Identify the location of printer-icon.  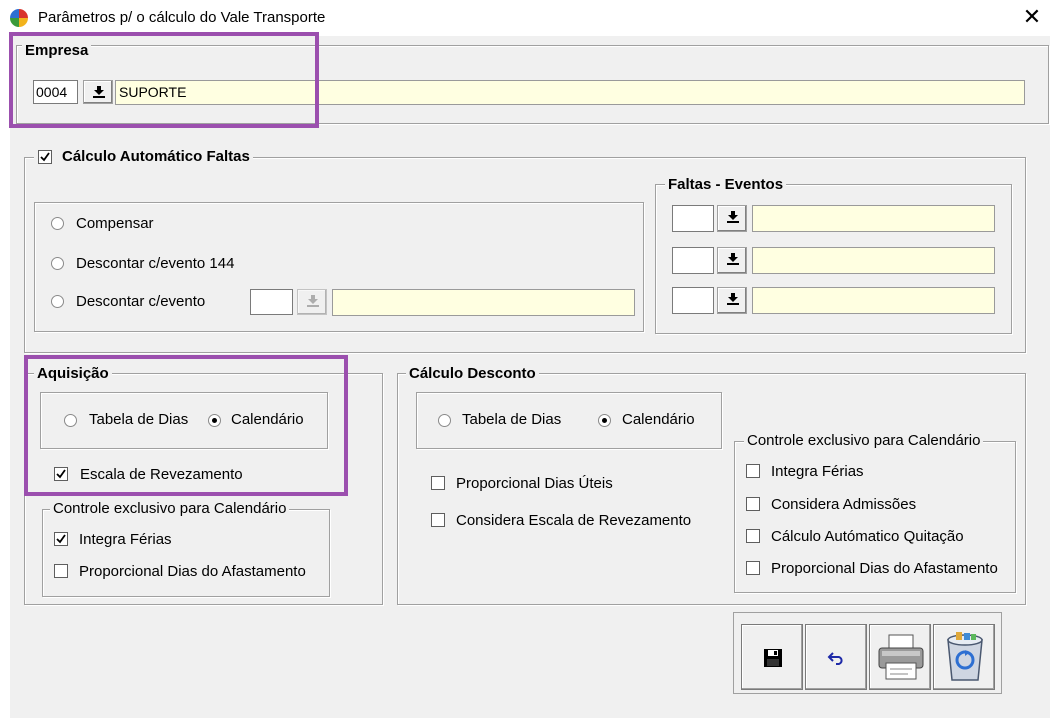
(901, 657).